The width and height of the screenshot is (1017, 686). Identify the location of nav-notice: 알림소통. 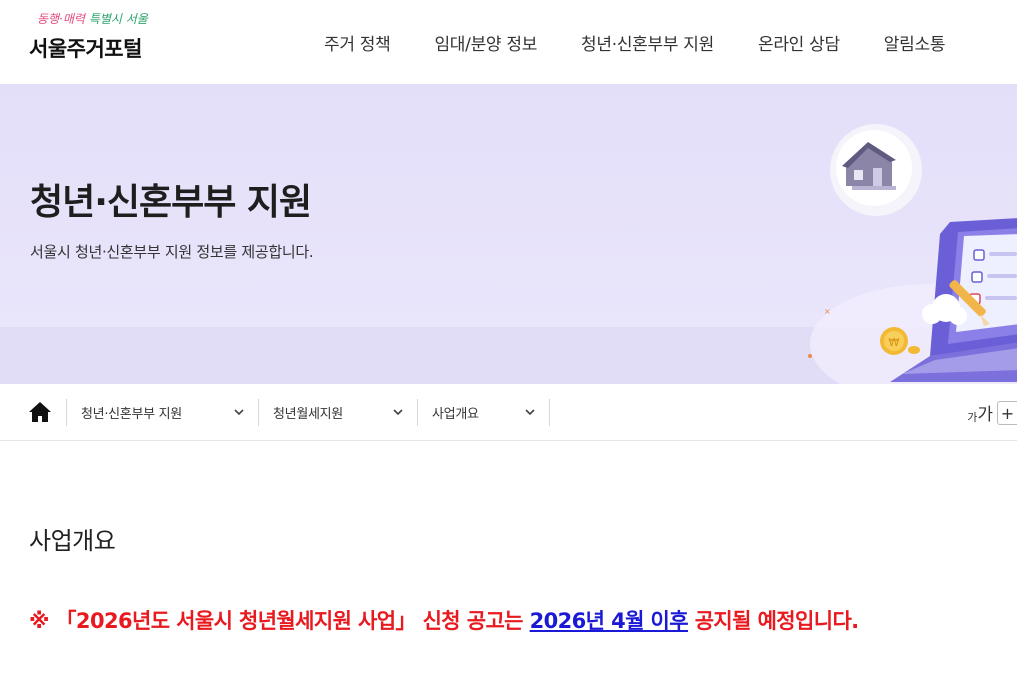
(915, 42).